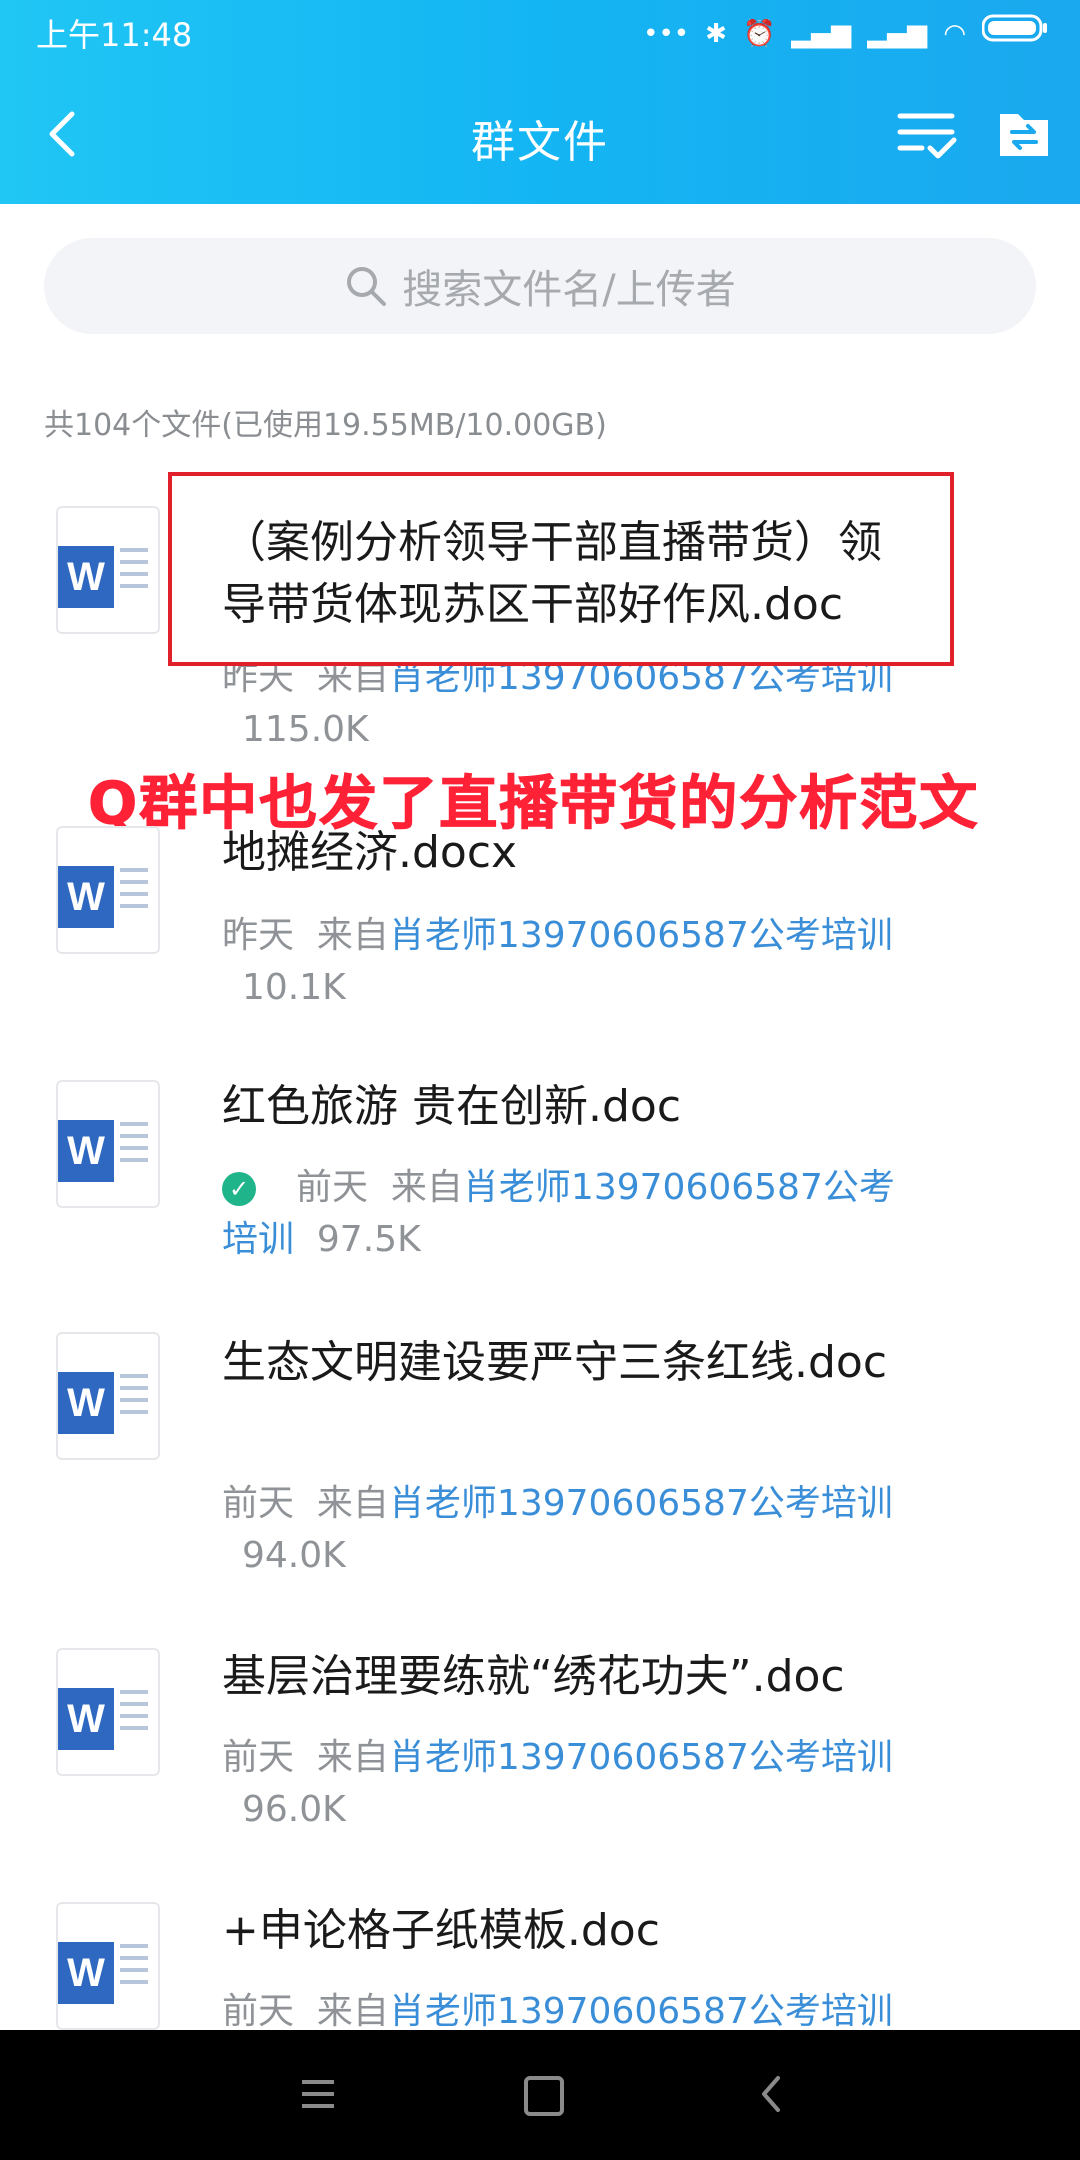  What do you see at coordinates (114, 35) in the screenshot?
I see `status-time: 上午11:48` at bounding box center [114, 35].